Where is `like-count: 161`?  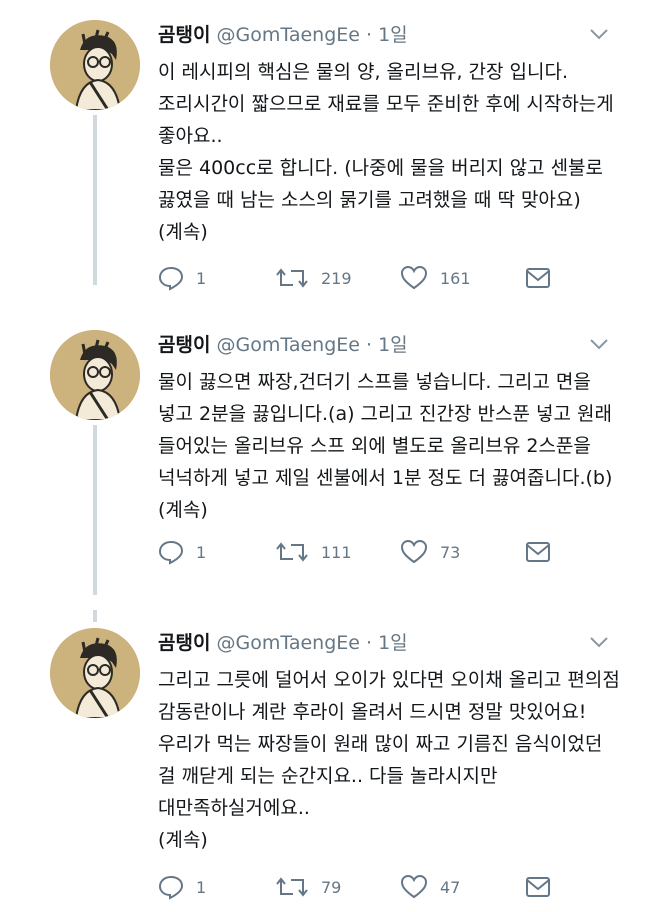 like-count: 161 is located at coordinates (455, 278).